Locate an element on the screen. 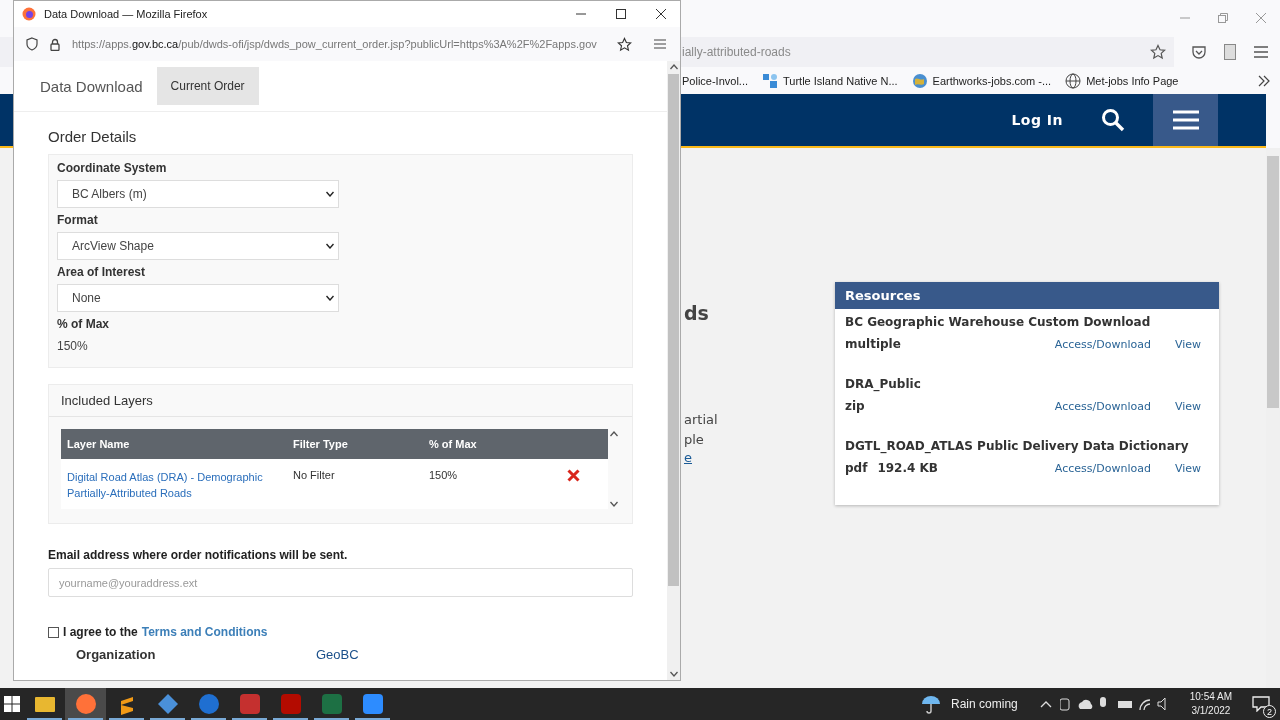  field-value: 150% is located at coordinates (73, 346).